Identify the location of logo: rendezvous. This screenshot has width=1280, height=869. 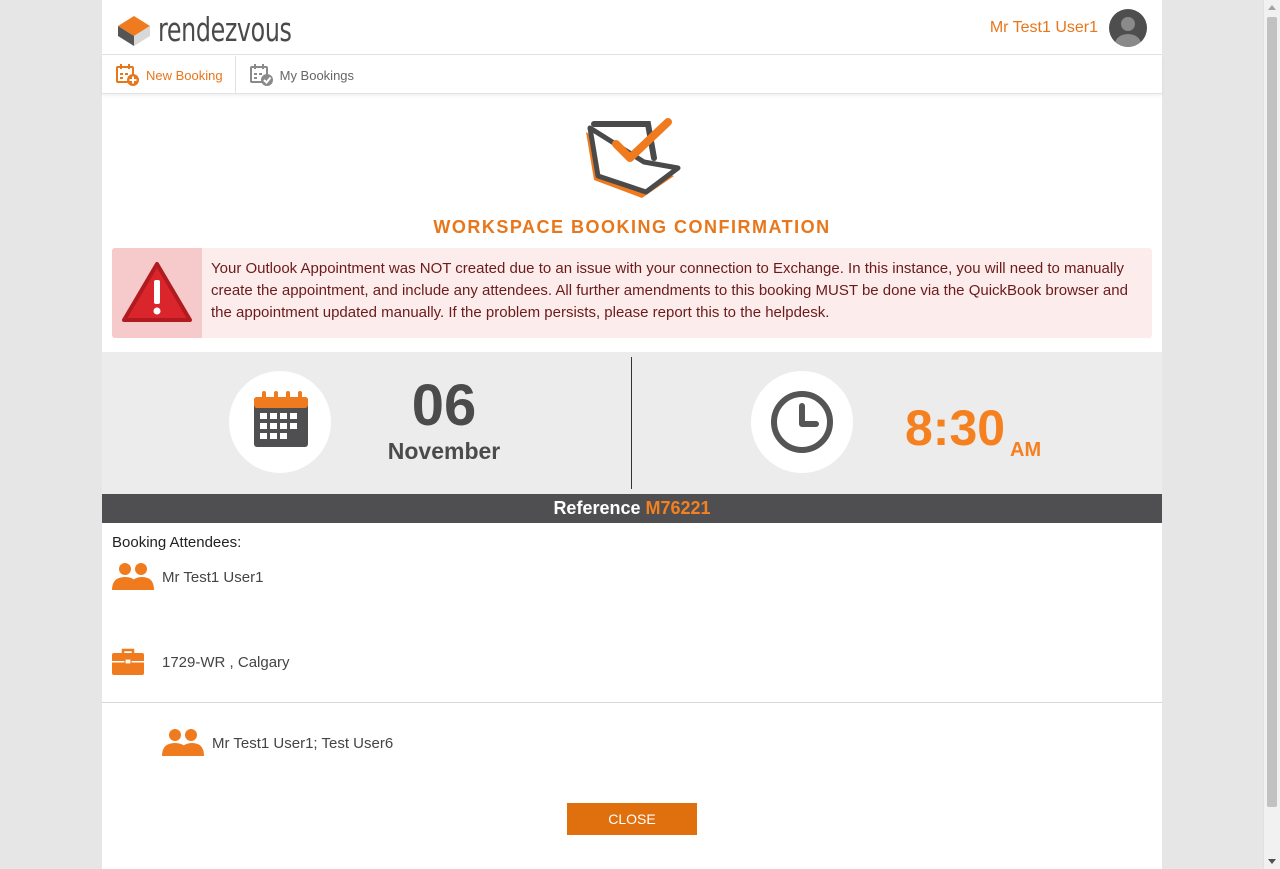
(229, 29).